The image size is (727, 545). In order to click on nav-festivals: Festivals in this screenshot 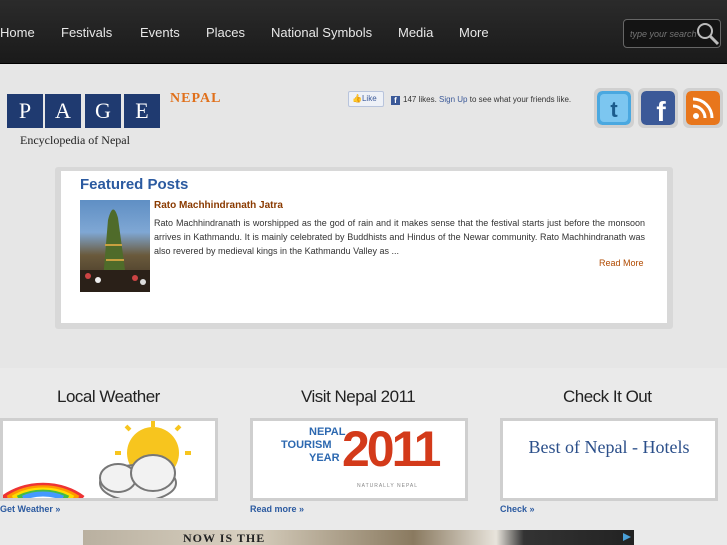, I will do `click(86, 32)`.